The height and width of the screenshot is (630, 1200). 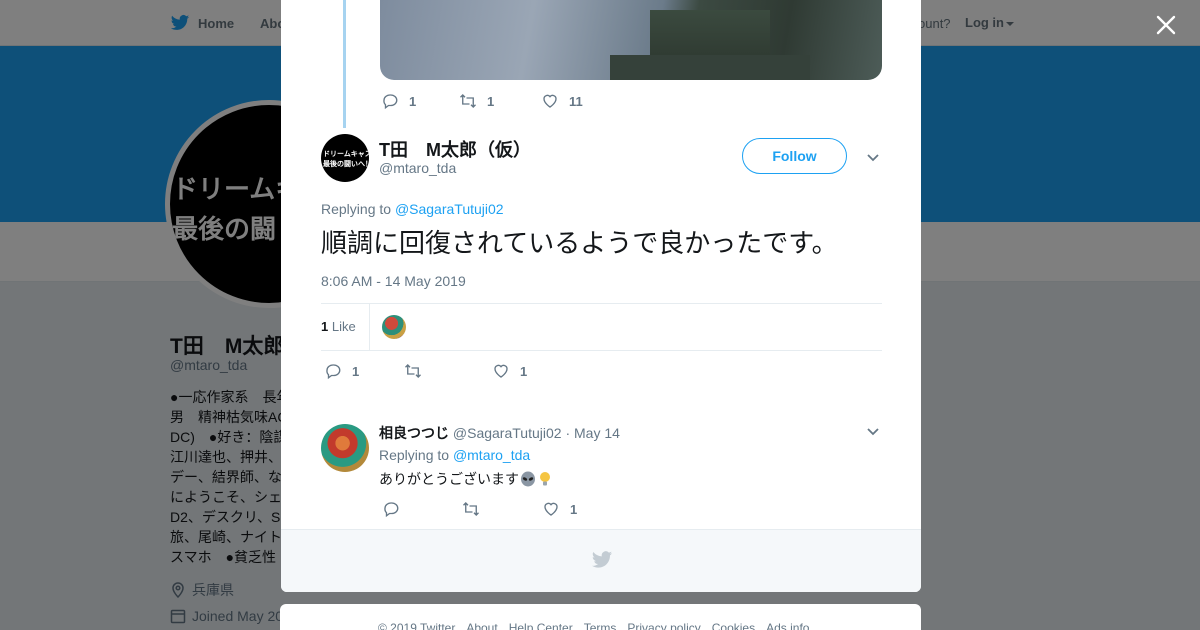 What do you see at coordinates (346, 154) in the screenshot?
I see `avatar-text-line1: ドリームキャスト` at bounding box center [346, 154].